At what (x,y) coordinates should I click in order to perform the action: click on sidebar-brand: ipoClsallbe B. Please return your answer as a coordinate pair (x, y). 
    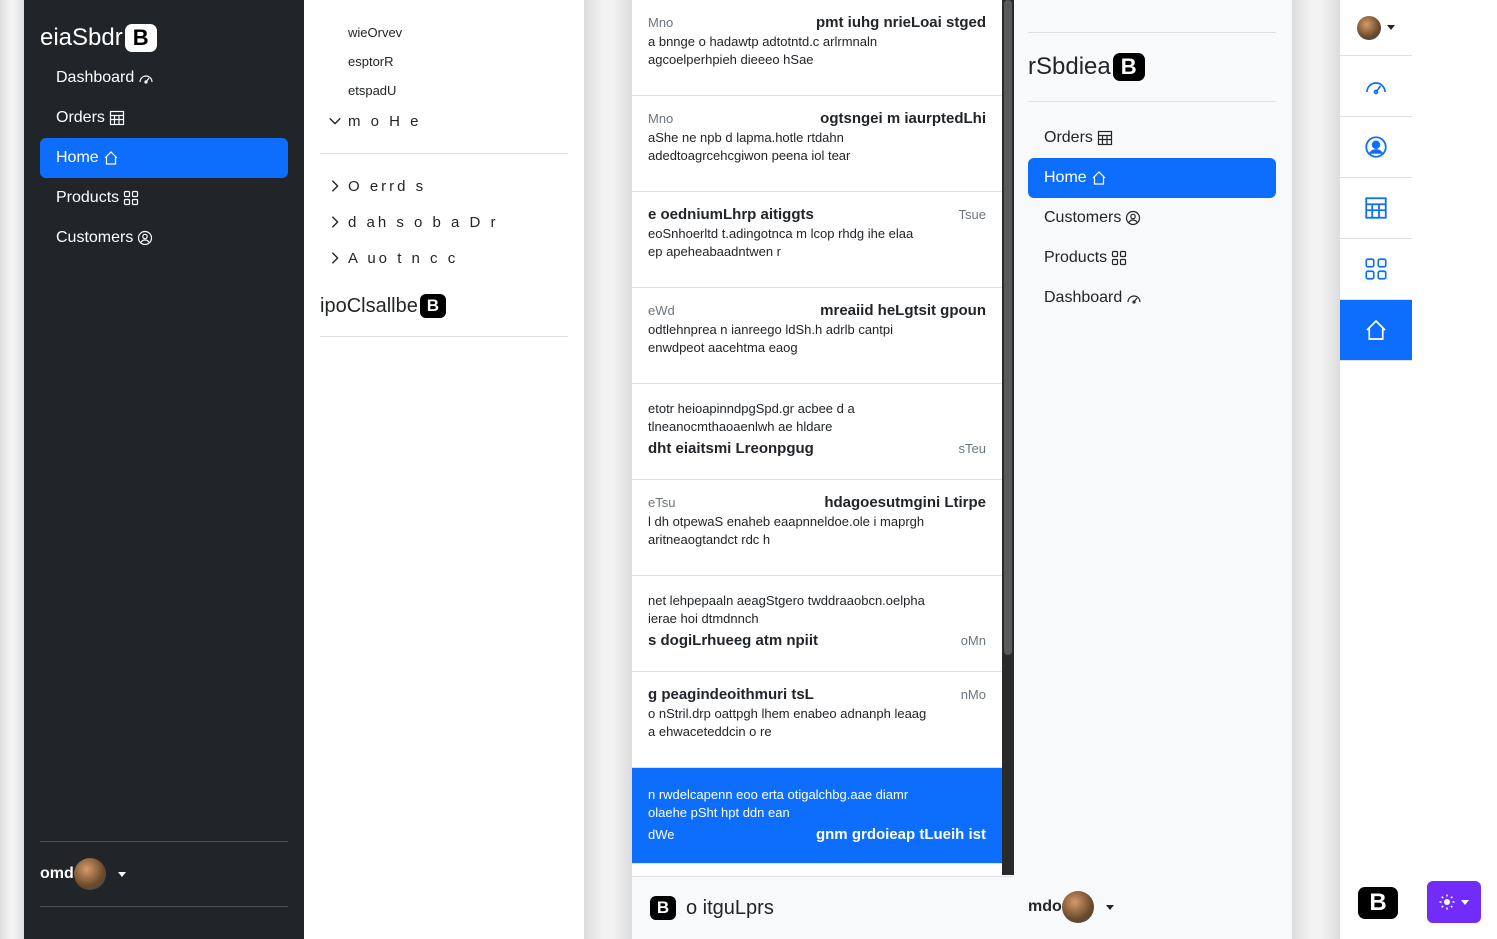
    Looking at the image, I should click on (444, 306).